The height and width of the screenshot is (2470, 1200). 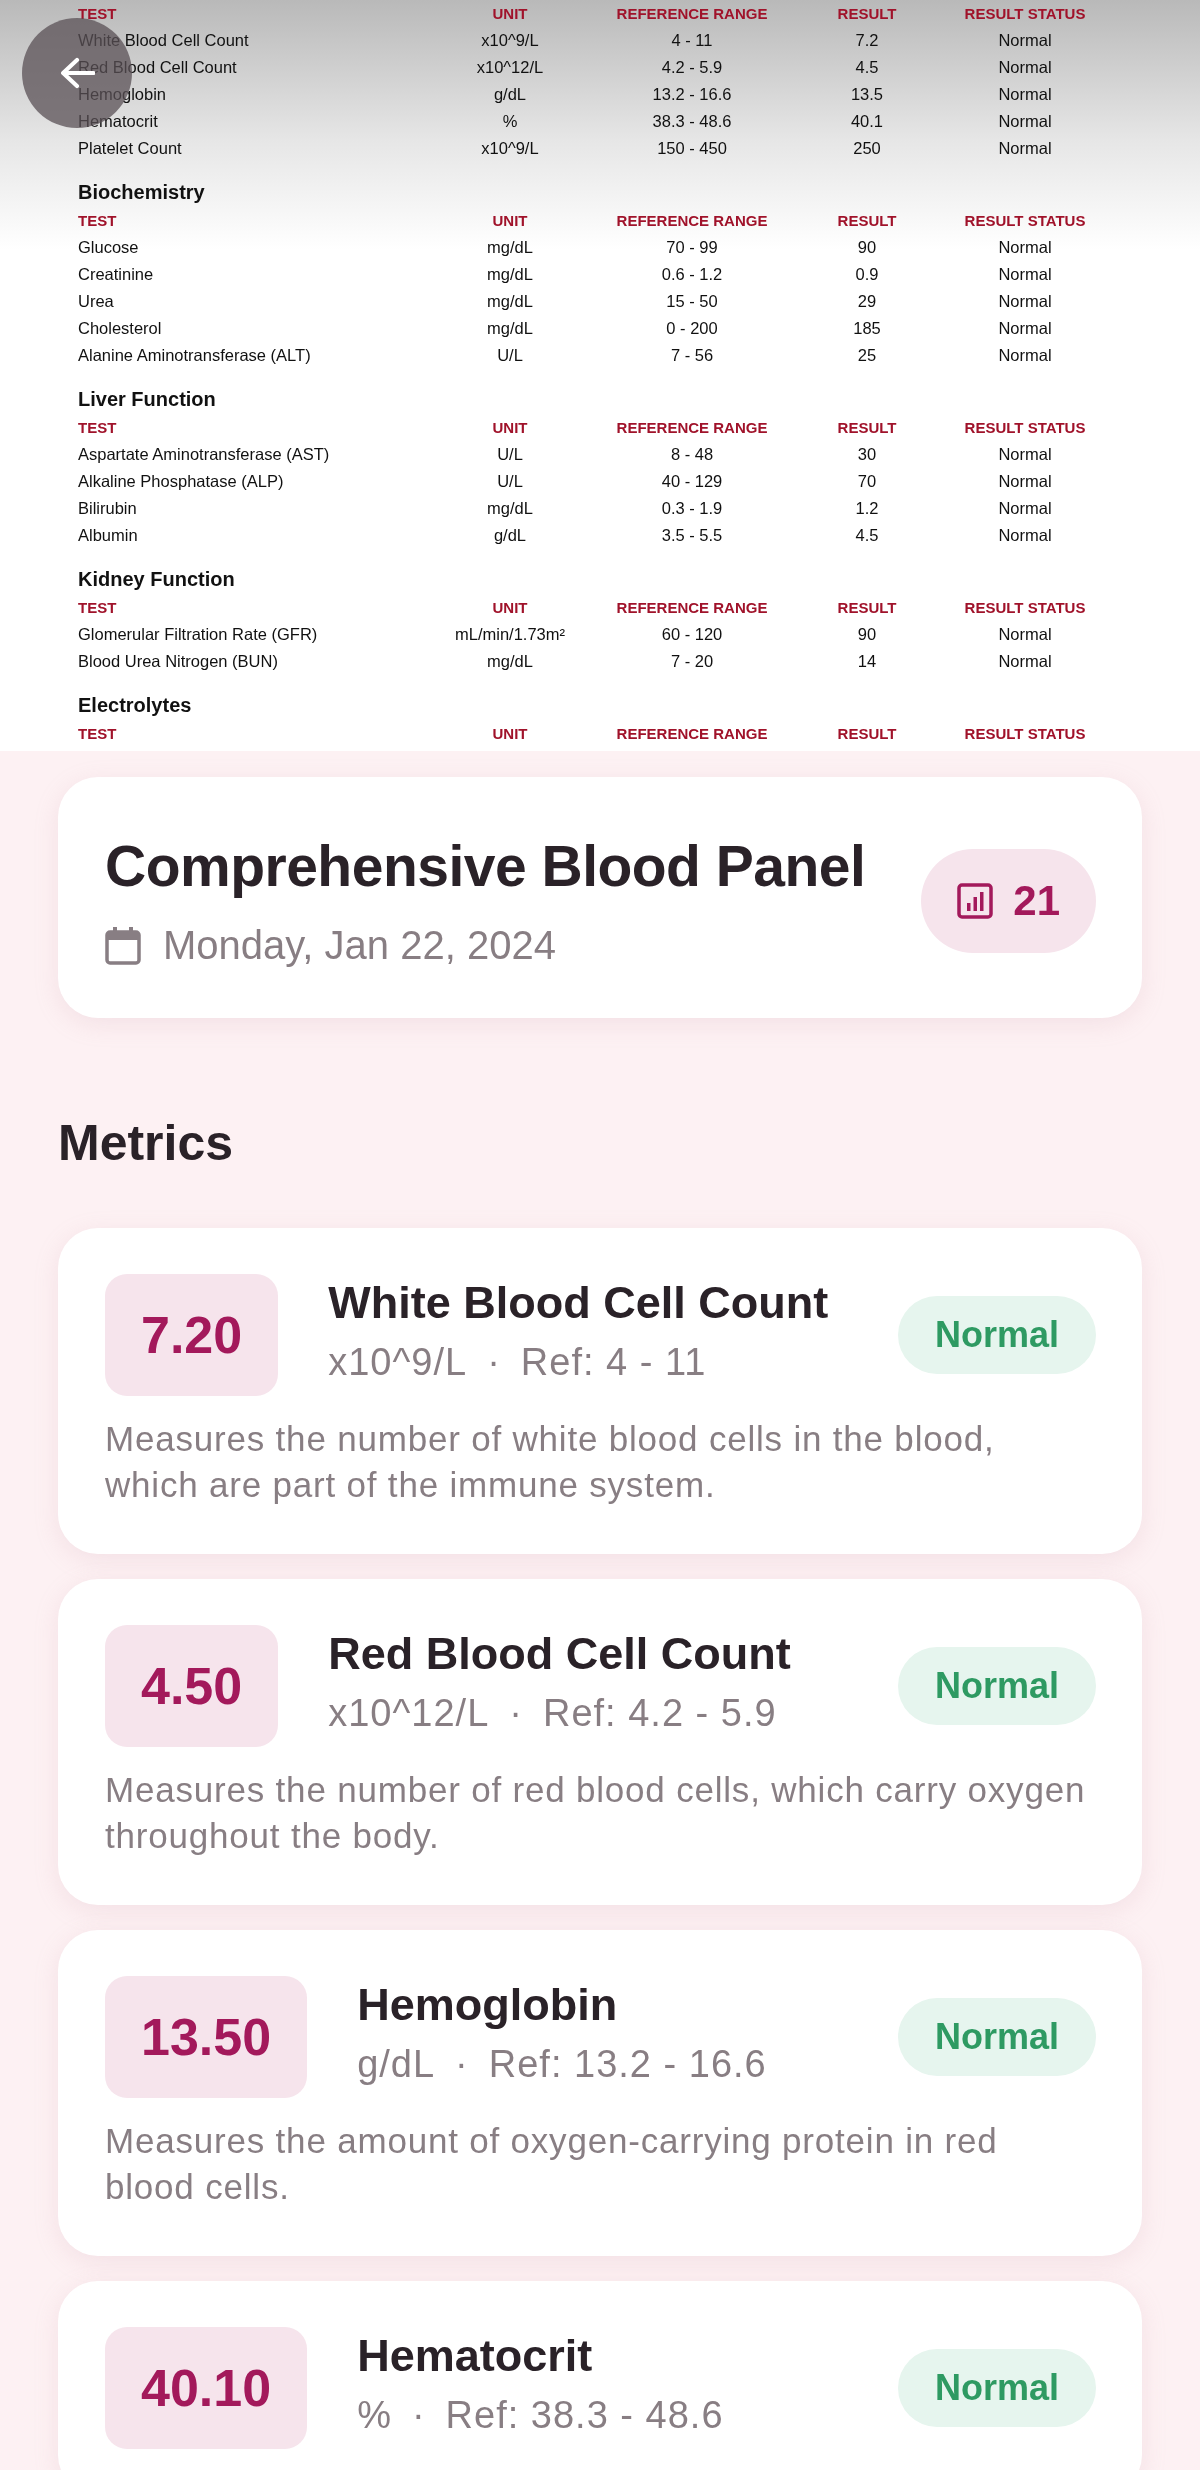 What do you see at coordinates (692, 355) in the screenshot?
I see `table-cell-text: 7 - 56` at bounding box center [692, 355].